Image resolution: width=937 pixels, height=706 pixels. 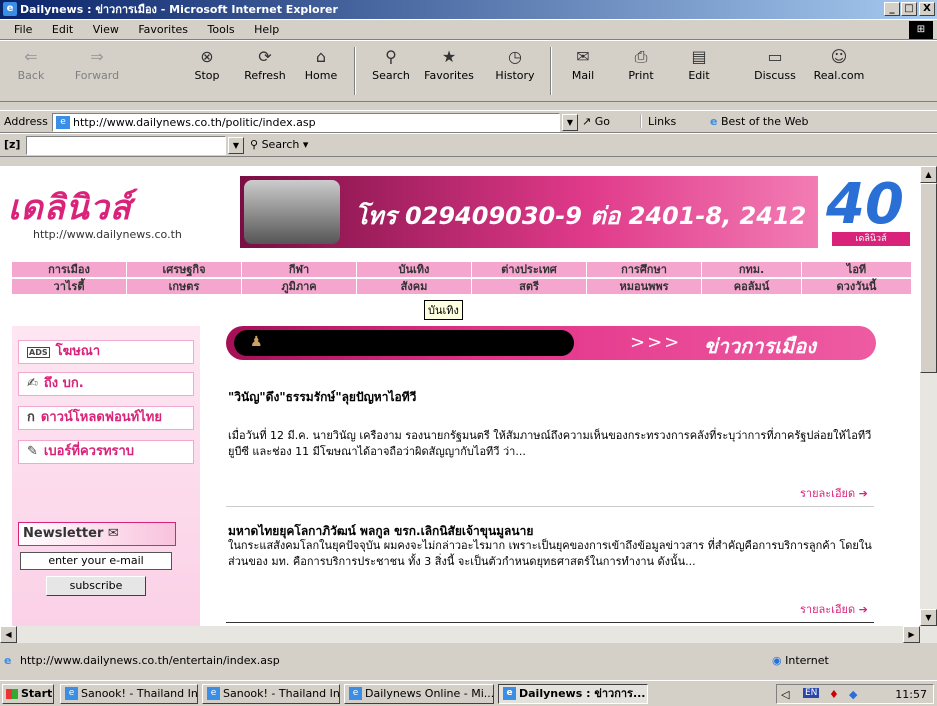 I want to click on newsletter-box: Newsletter ✉ enter your e-mail subscribe, so click(x=104, y=566).